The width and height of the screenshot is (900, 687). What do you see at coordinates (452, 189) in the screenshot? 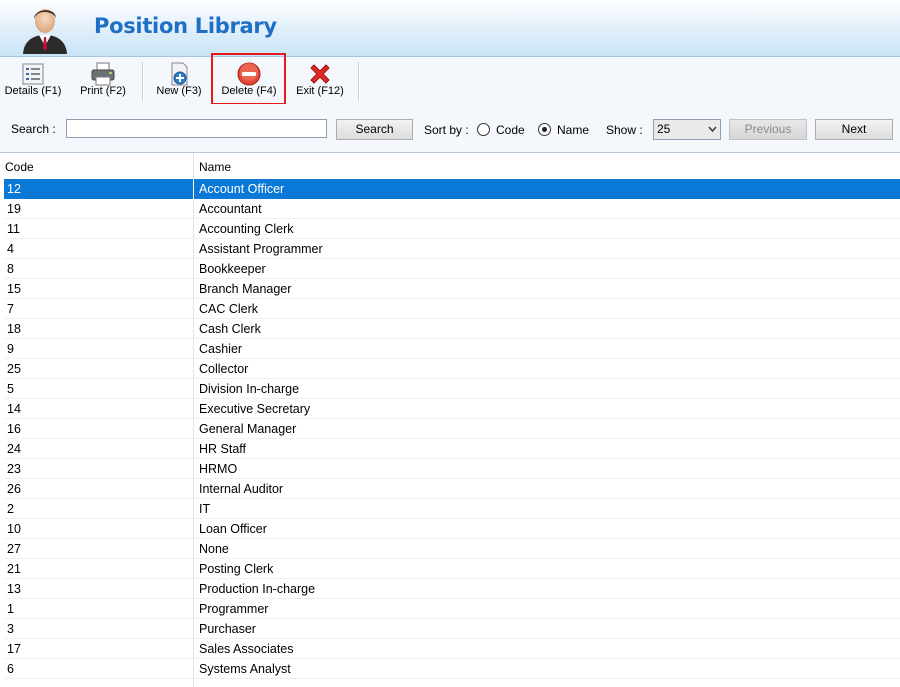
I see `table-row-selected: 12 Account Officer` at bounding box center [452, 189].